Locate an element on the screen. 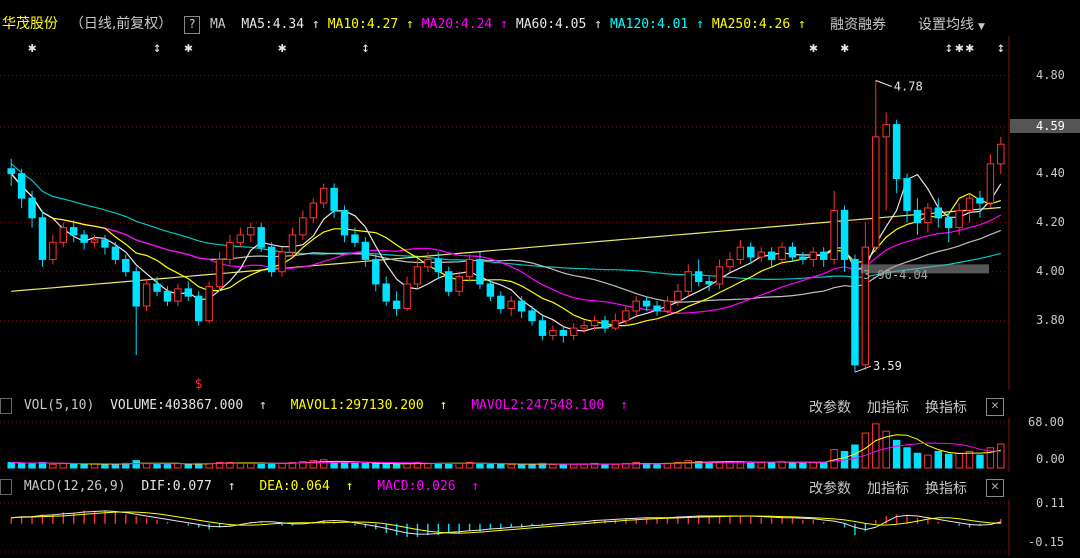 The image size is (1080, 558). star-marker-0: ✱ is located at coordinates (32, 48).